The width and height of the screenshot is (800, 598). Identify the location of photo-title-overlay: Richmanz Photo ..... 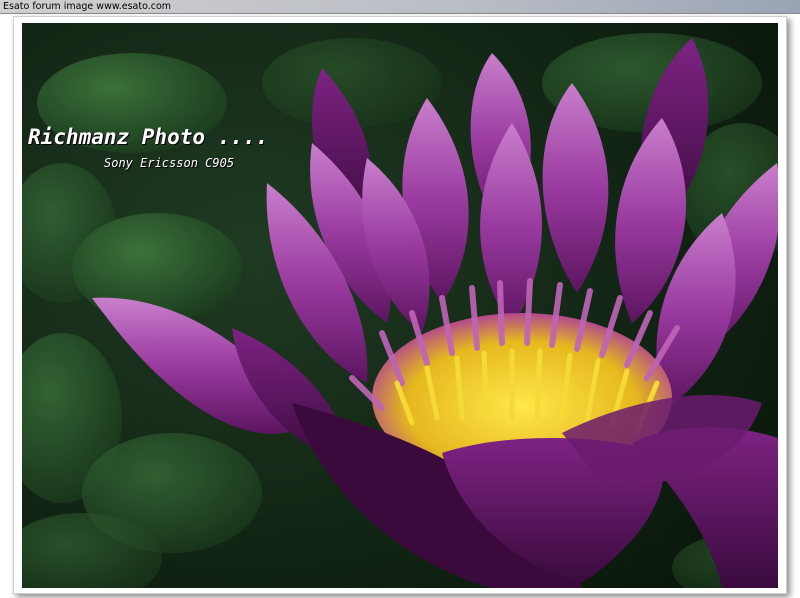
(148, 137).